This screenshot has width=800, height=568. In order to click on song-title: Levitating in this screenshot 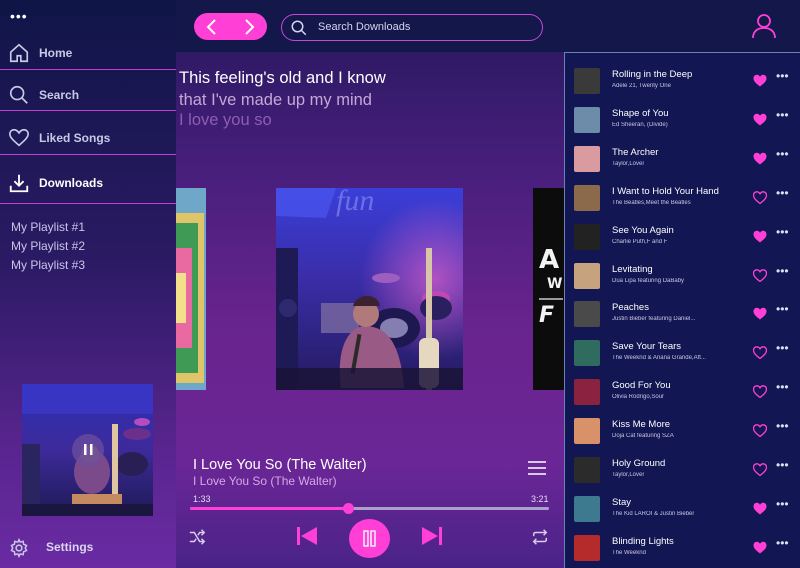, I will do `click(632, 269)`.